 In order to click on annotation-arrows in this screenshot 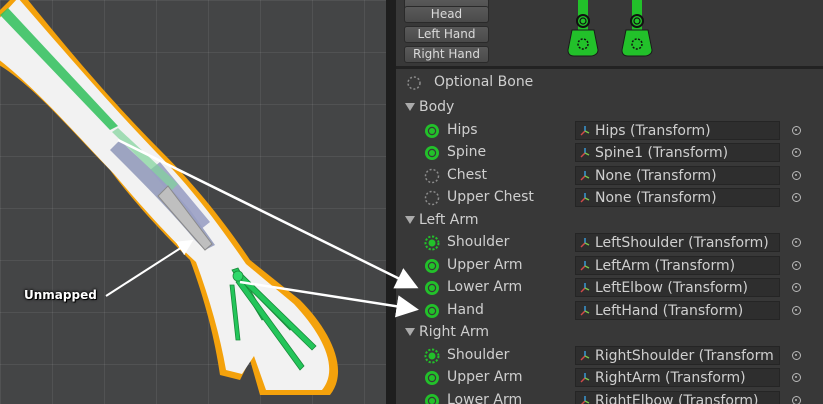, I will do `click(149, 268)`.